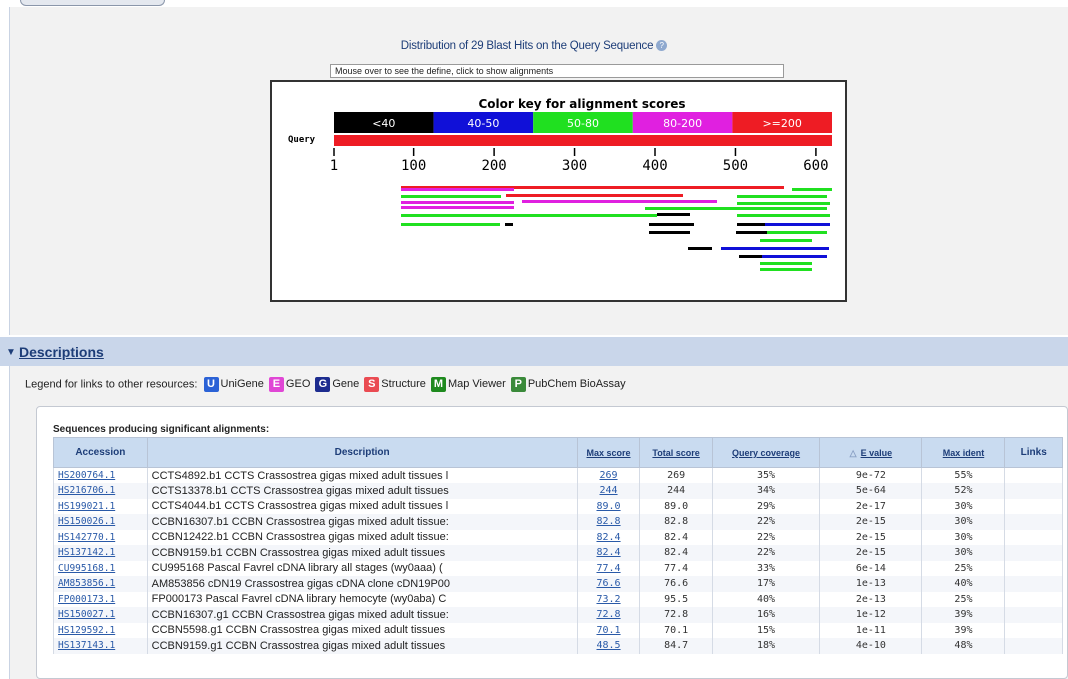 This screenshot has width=1068, height=679. What do you see at coordinates (676, 522) in the screenshot?
I see `total-score-cell: 82.8` at bounding box center [676, 522].